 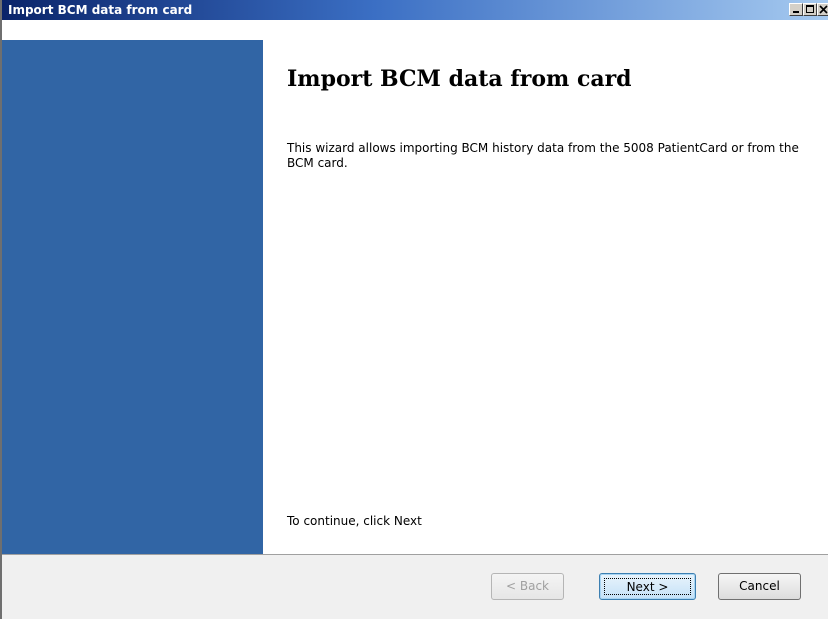 I want to click on back-button: < Back, so click(x=527, y=586).